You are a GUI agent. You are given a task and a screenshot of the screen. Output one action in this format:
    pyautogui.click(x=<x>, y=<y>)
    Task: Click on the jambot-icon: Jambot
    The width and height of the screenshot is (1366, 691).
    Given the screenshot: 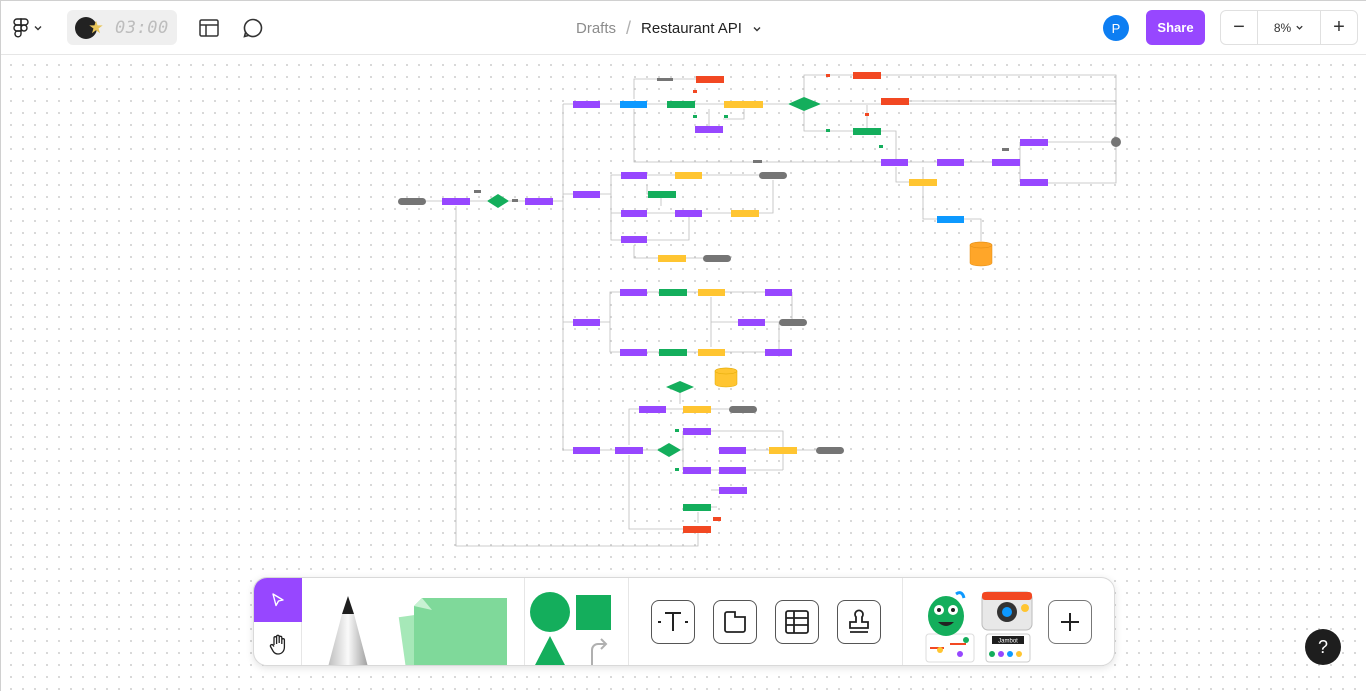 What is the action you would take?
    pyautogui.click(x=1008, y=626)
    